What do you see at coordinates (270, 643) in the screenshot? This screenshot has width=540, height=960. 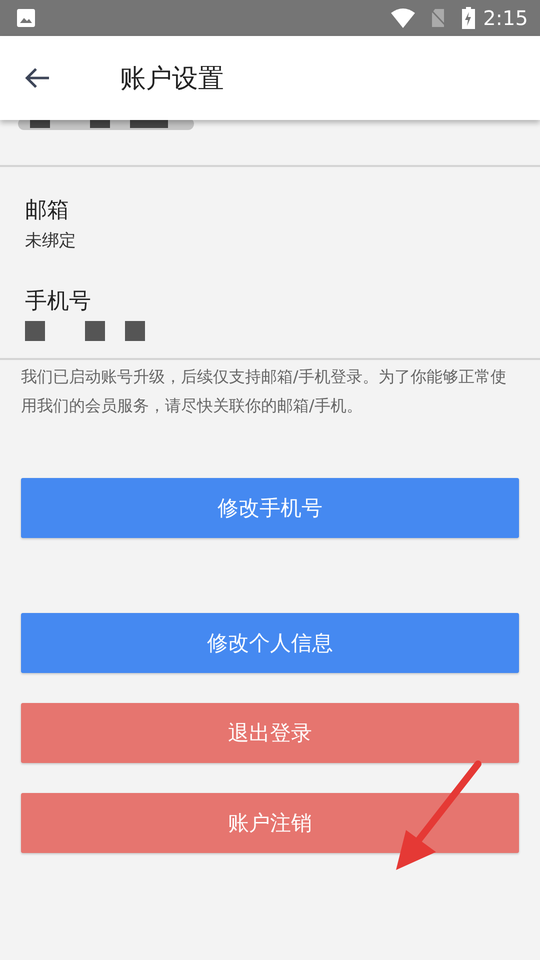 I see `action-button: 修改个人信息` at bounding box center [270, 643].